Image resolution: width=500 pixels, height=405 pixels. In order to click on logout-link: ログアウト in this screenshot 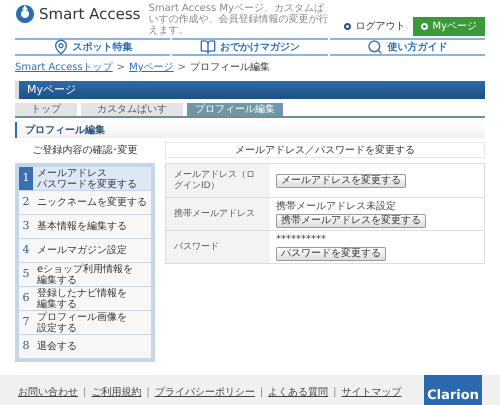, I will do `click(375, 26)`.